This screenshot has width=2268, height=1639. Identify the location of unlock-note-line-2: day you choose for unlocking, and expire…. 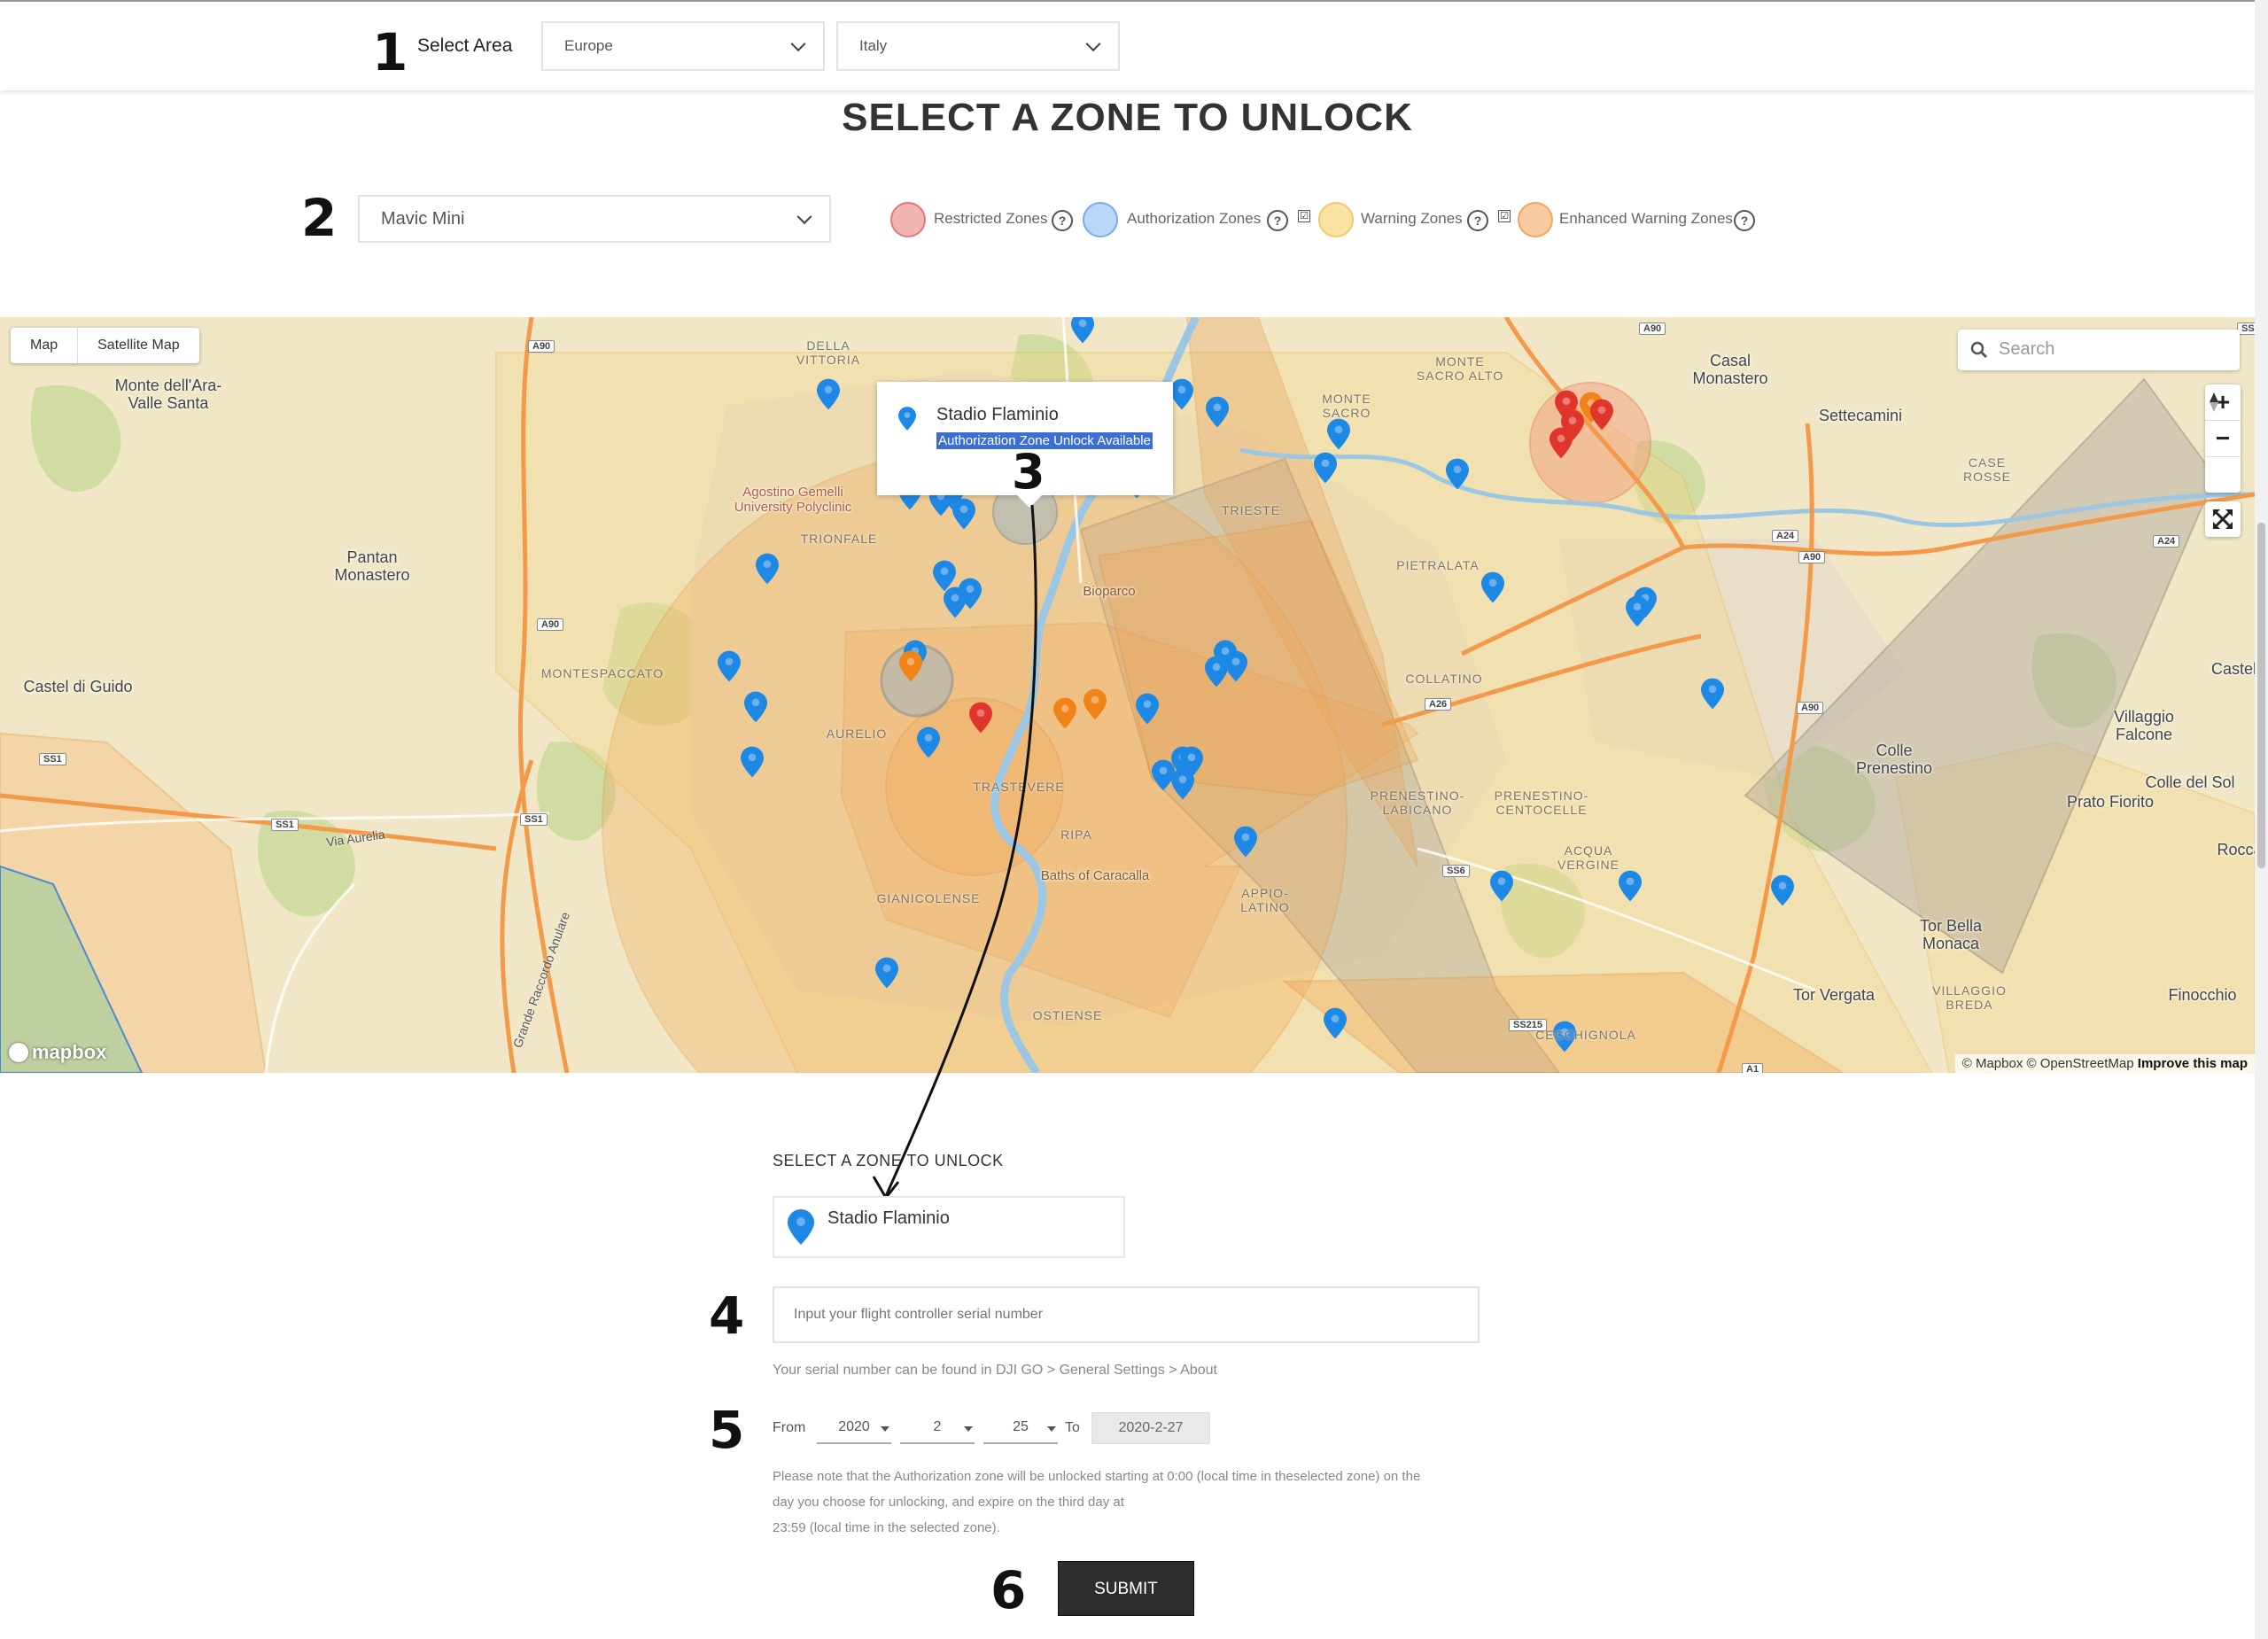
(949, 1502).